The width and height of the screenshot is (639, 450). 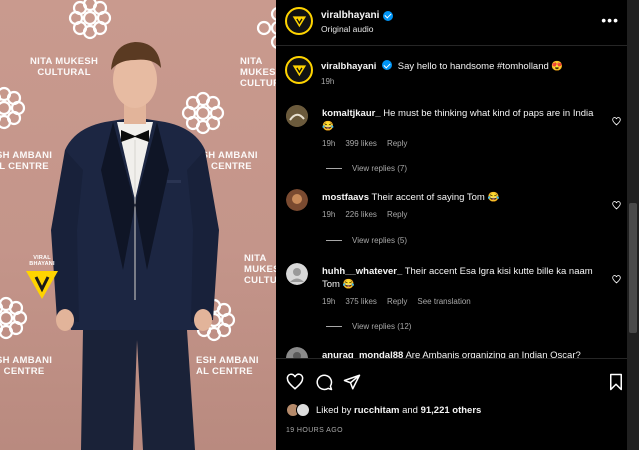 What do you see at coordinates (379, 240) in the screenshot?
I see `view-replies-label: View replies (5)` at bounding box center [379, 240].